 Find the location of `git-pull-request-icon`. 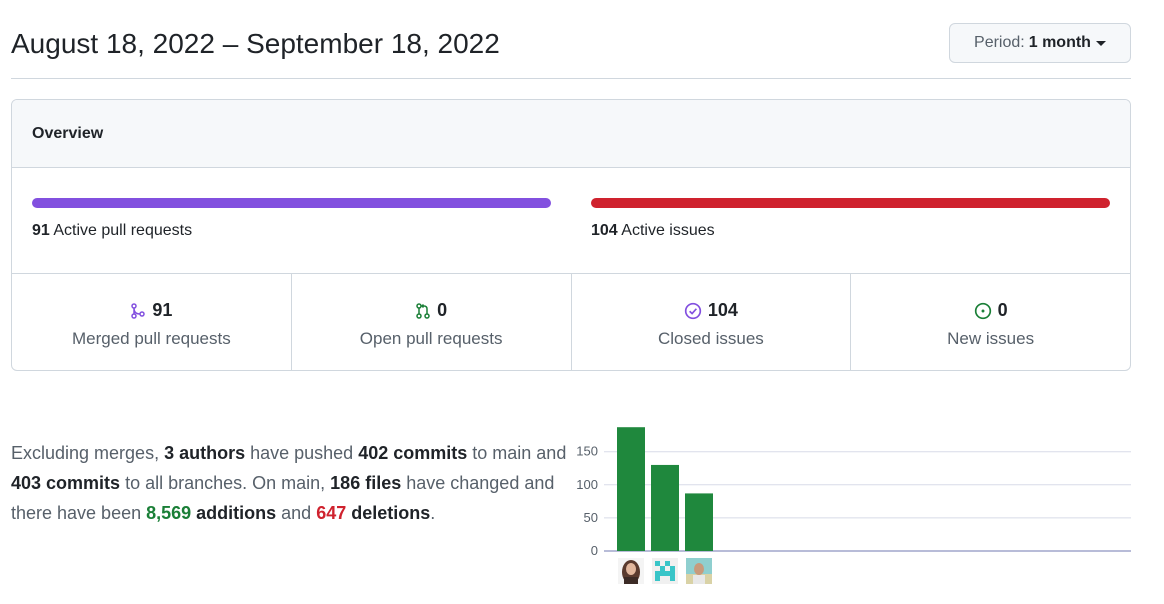

git-pull-request-icon is located at coordinates (423, 310).